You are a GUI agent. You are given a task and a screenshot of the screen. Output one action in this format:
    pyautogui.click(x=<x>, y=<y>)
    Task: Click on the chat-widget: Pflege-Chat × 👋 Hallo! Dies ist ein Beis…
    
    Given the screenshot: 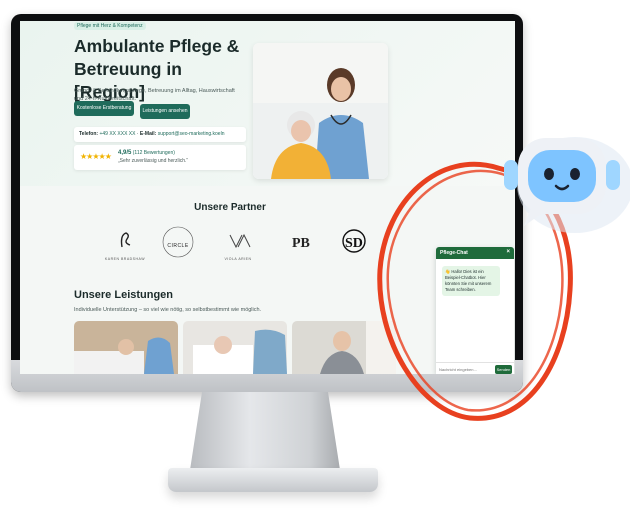 What is the action you would take?
    pyautogui.click(x=475, y=310)
    